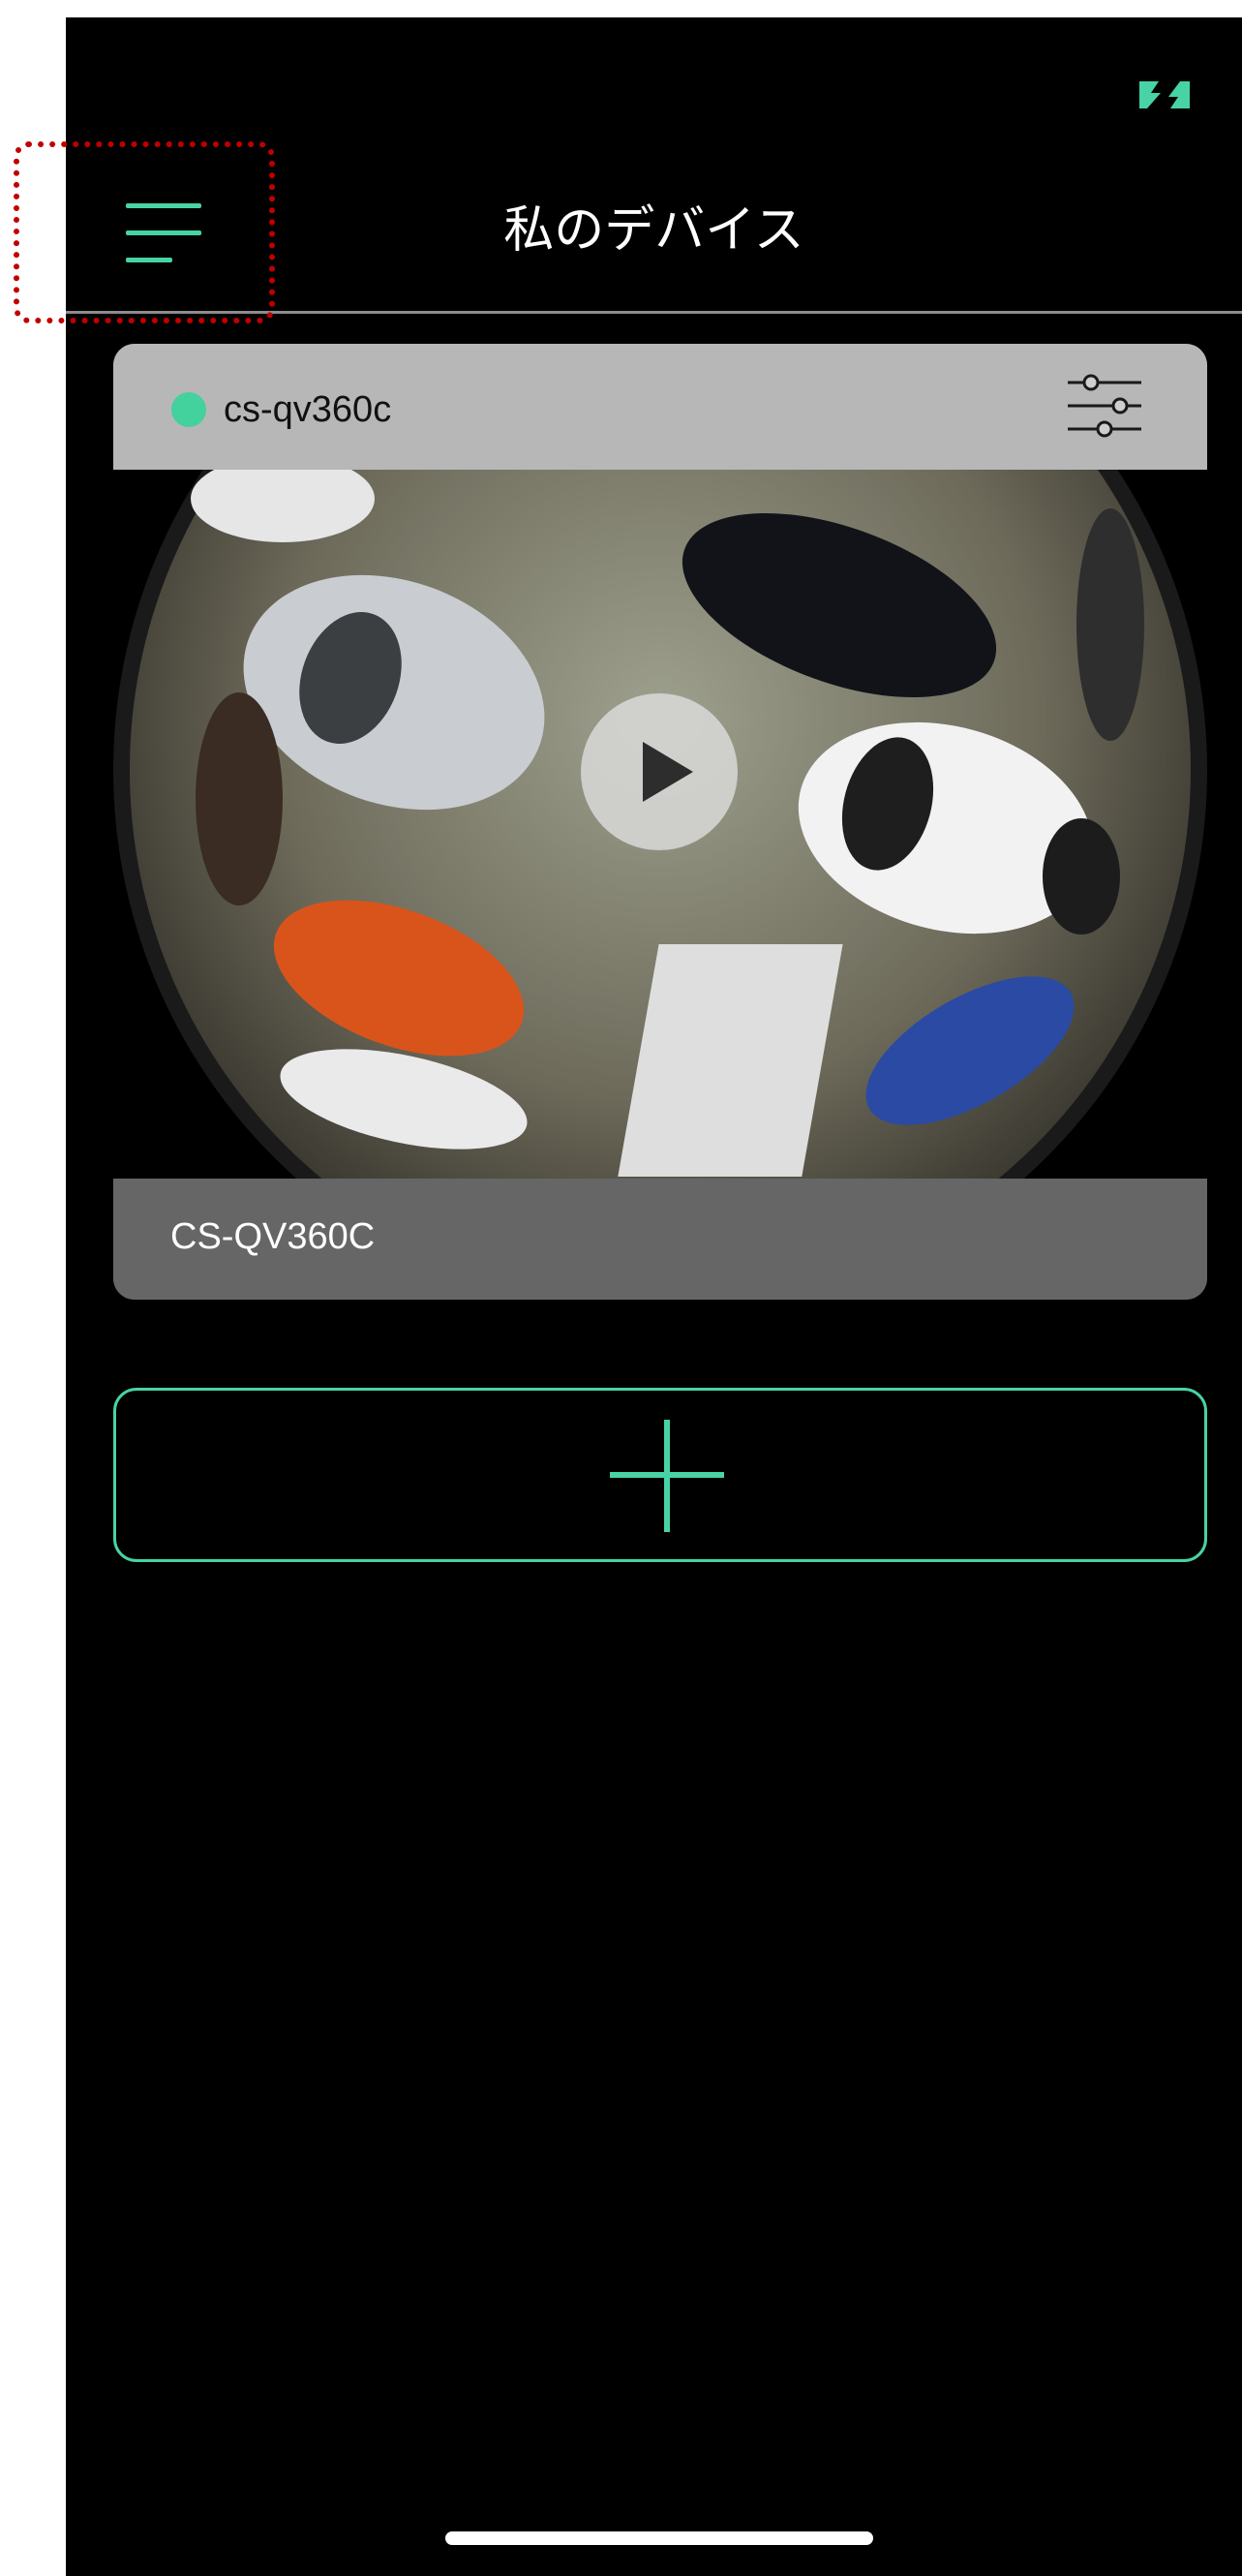  I want to click on device-name-label: CS-QV360C, so click(273, 1236).